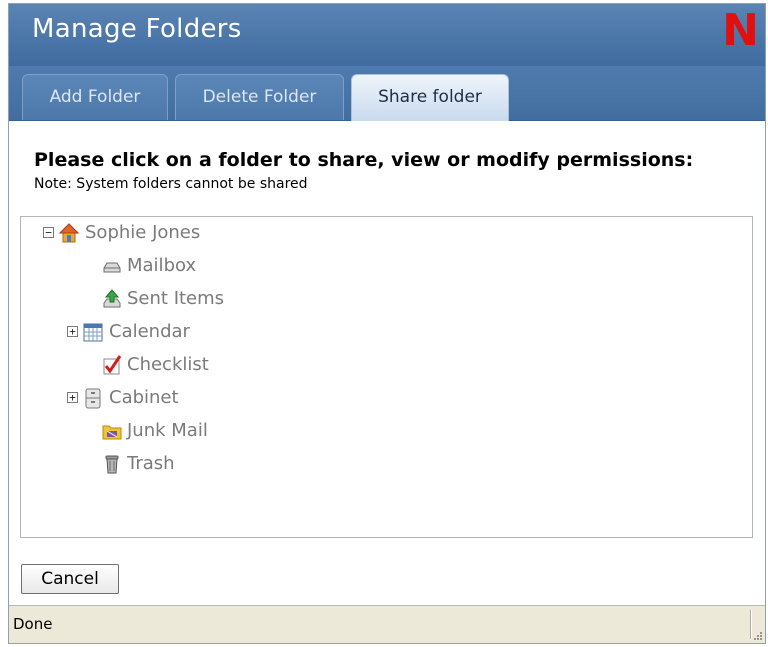 This screenshot has height=647, width=768. Describe the element at coordinates (70, 579) in the screenshot. I see `cancel-button: Cancel` at that location.